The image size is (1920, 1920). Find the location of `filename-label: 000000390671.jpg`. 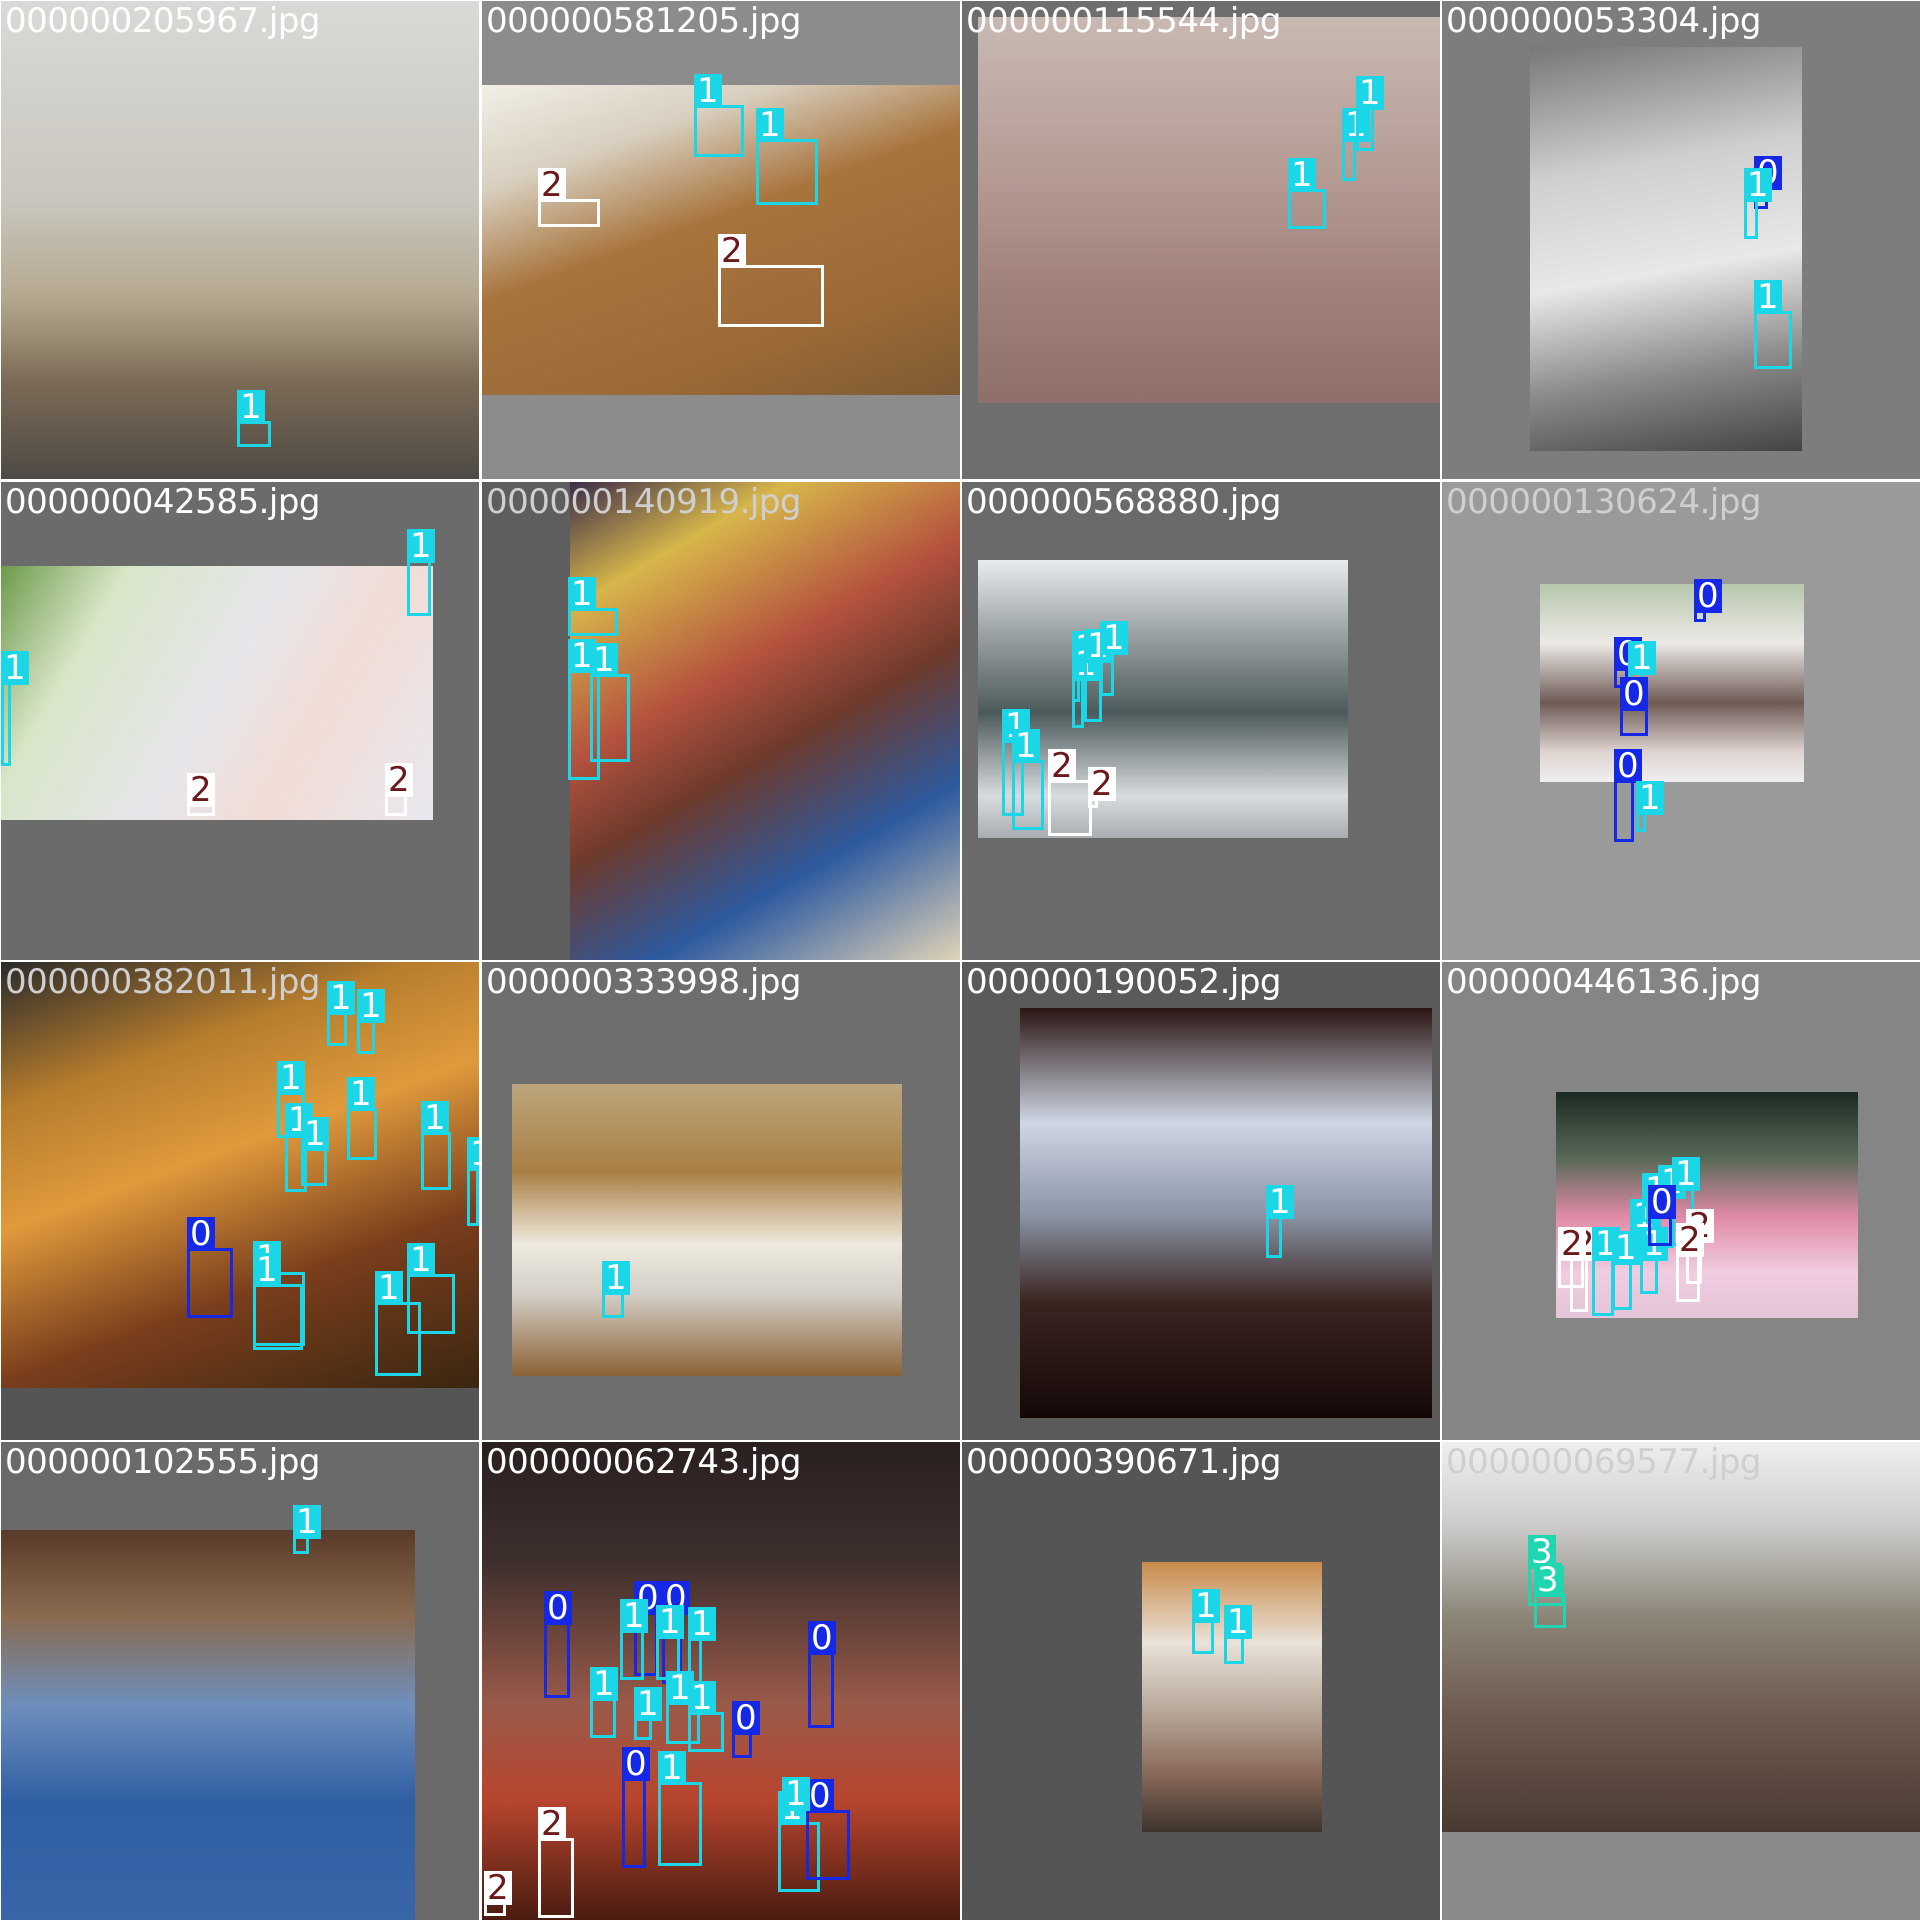

filename-label: 000000390671.jpg is located at coordinates (1124, 1462).